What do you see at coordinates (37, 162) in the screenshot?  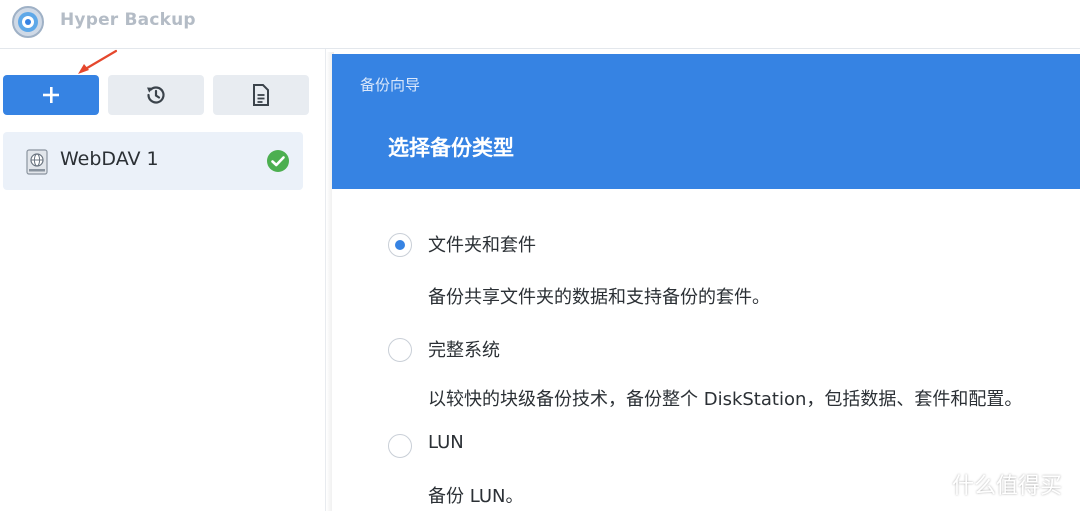 I see `webdav-drive-icon` at bounding box center [37, 162].